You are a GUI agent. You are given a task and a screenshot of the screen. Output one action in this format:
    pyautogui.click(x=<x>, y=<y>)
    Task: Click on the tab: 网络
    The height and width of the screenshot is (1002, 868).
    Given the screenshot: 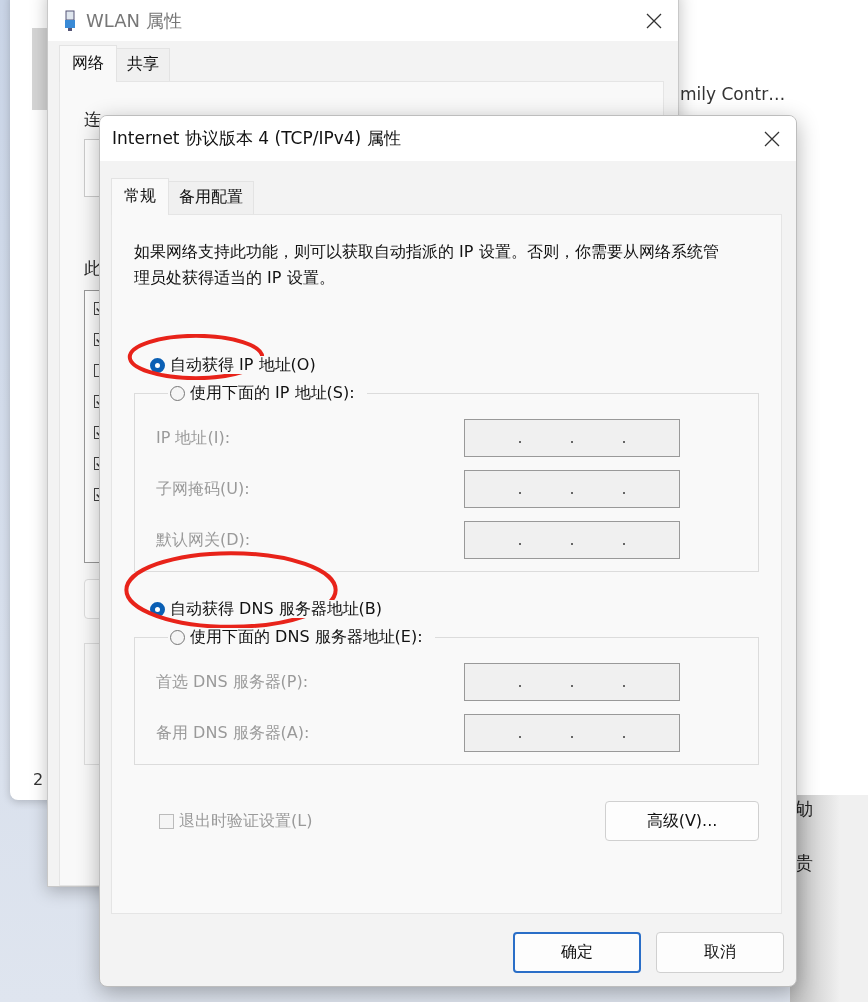 What is the action you would take?
    pyautogui.click(x=88, y=63)
    